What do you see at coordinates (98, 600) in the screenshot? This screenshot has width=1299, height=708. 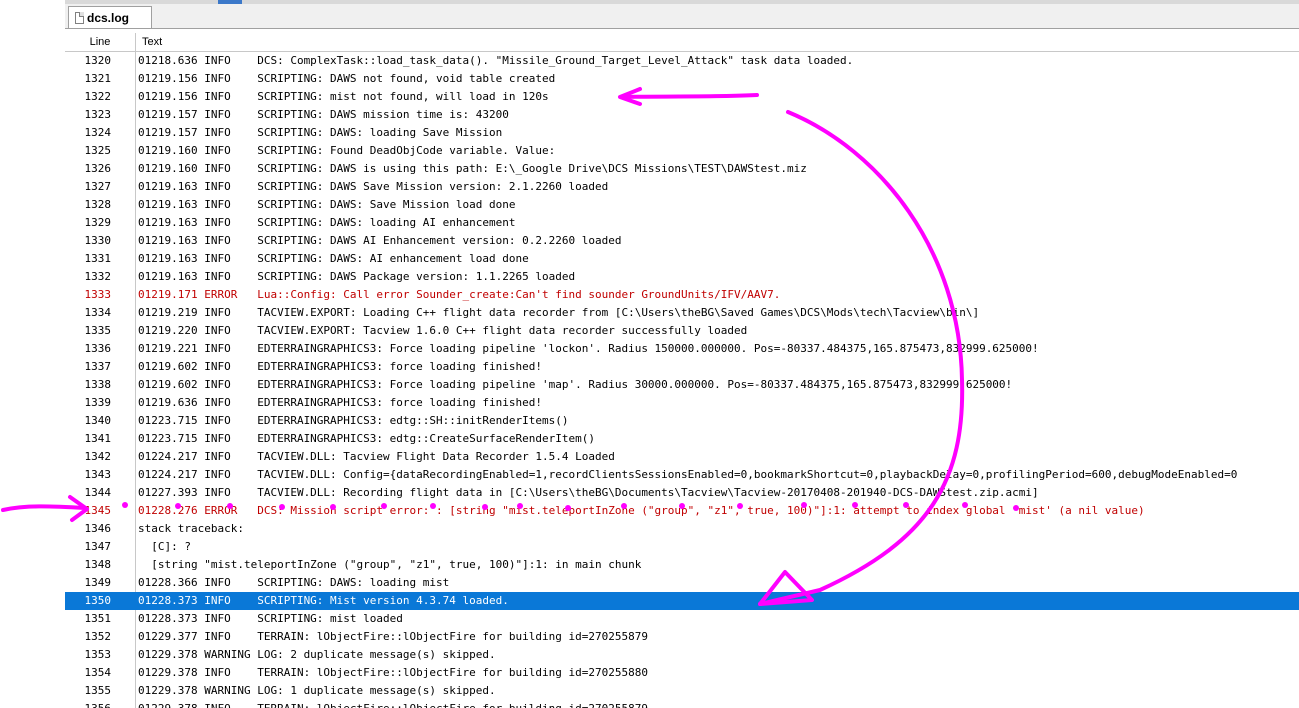 I see `line-number: 1350` at bounding box center [98, 600].